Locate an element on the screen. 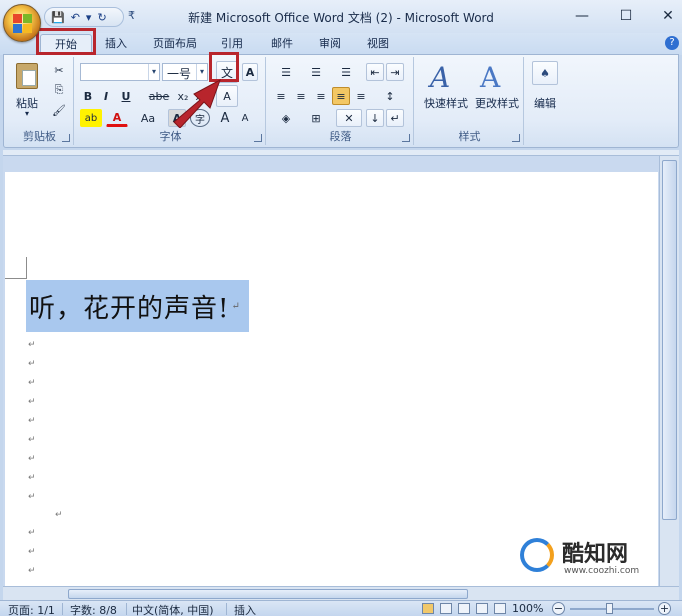 Image resolution: width=682 pixels, height=616 pixels. tab-mailings: 邮件 is located at coordinates (282, 44).